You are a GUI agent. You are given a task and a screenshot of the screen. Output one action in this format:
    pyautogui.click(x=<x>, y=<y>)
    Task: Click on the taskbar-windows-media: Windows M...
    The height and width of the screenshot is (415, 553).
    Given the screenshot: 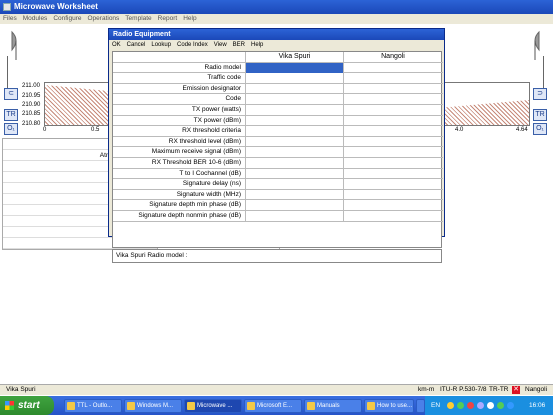 What is the action you would take?
    pyautogui.click(x=153, y=406)
    